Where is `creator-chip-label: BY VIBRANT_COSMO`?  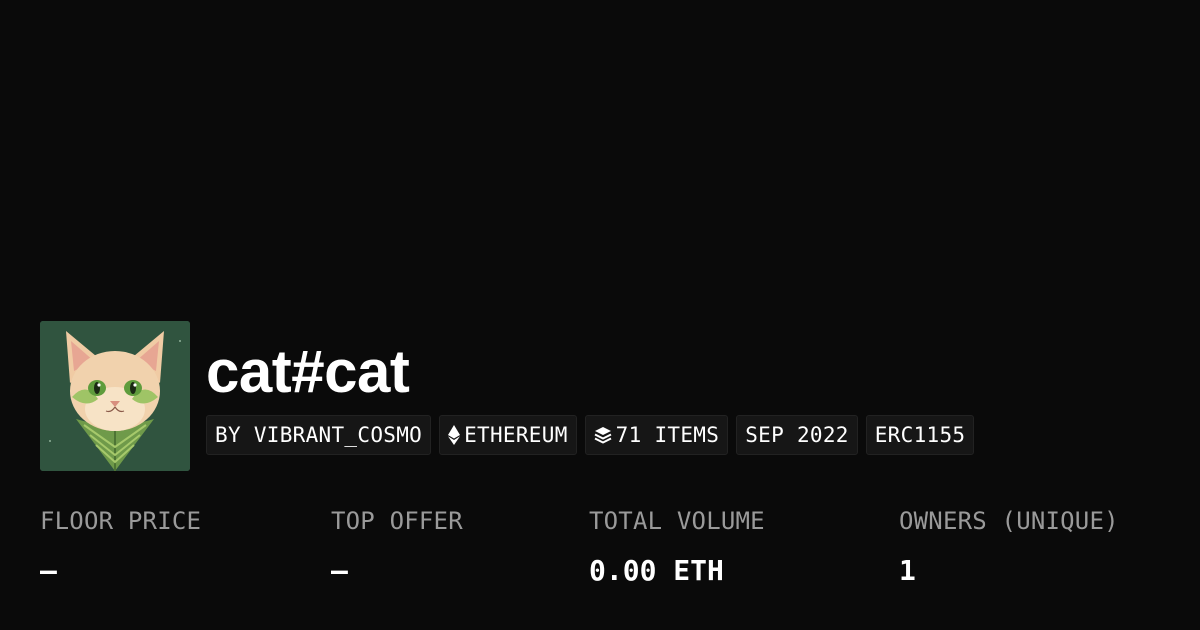
creator-chip-label: BY VIBRANT_COSMO is located at coordinates (319, 435).